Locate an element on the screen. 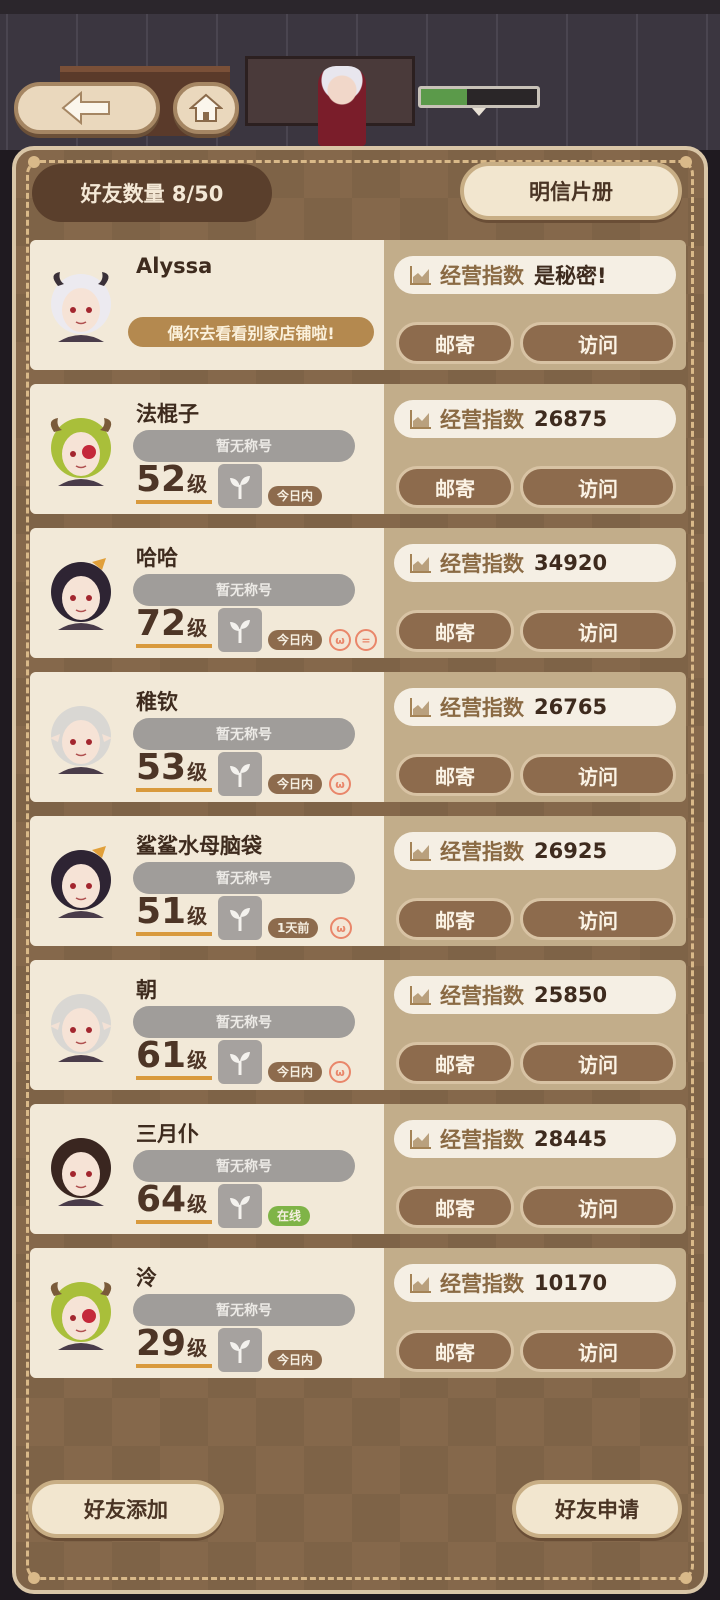 The width and height of the screenshot is (720, 1600). friend-info-card: 稚钦 暂无称号 53级 今日内 ω is located at coordinates (207, 737).